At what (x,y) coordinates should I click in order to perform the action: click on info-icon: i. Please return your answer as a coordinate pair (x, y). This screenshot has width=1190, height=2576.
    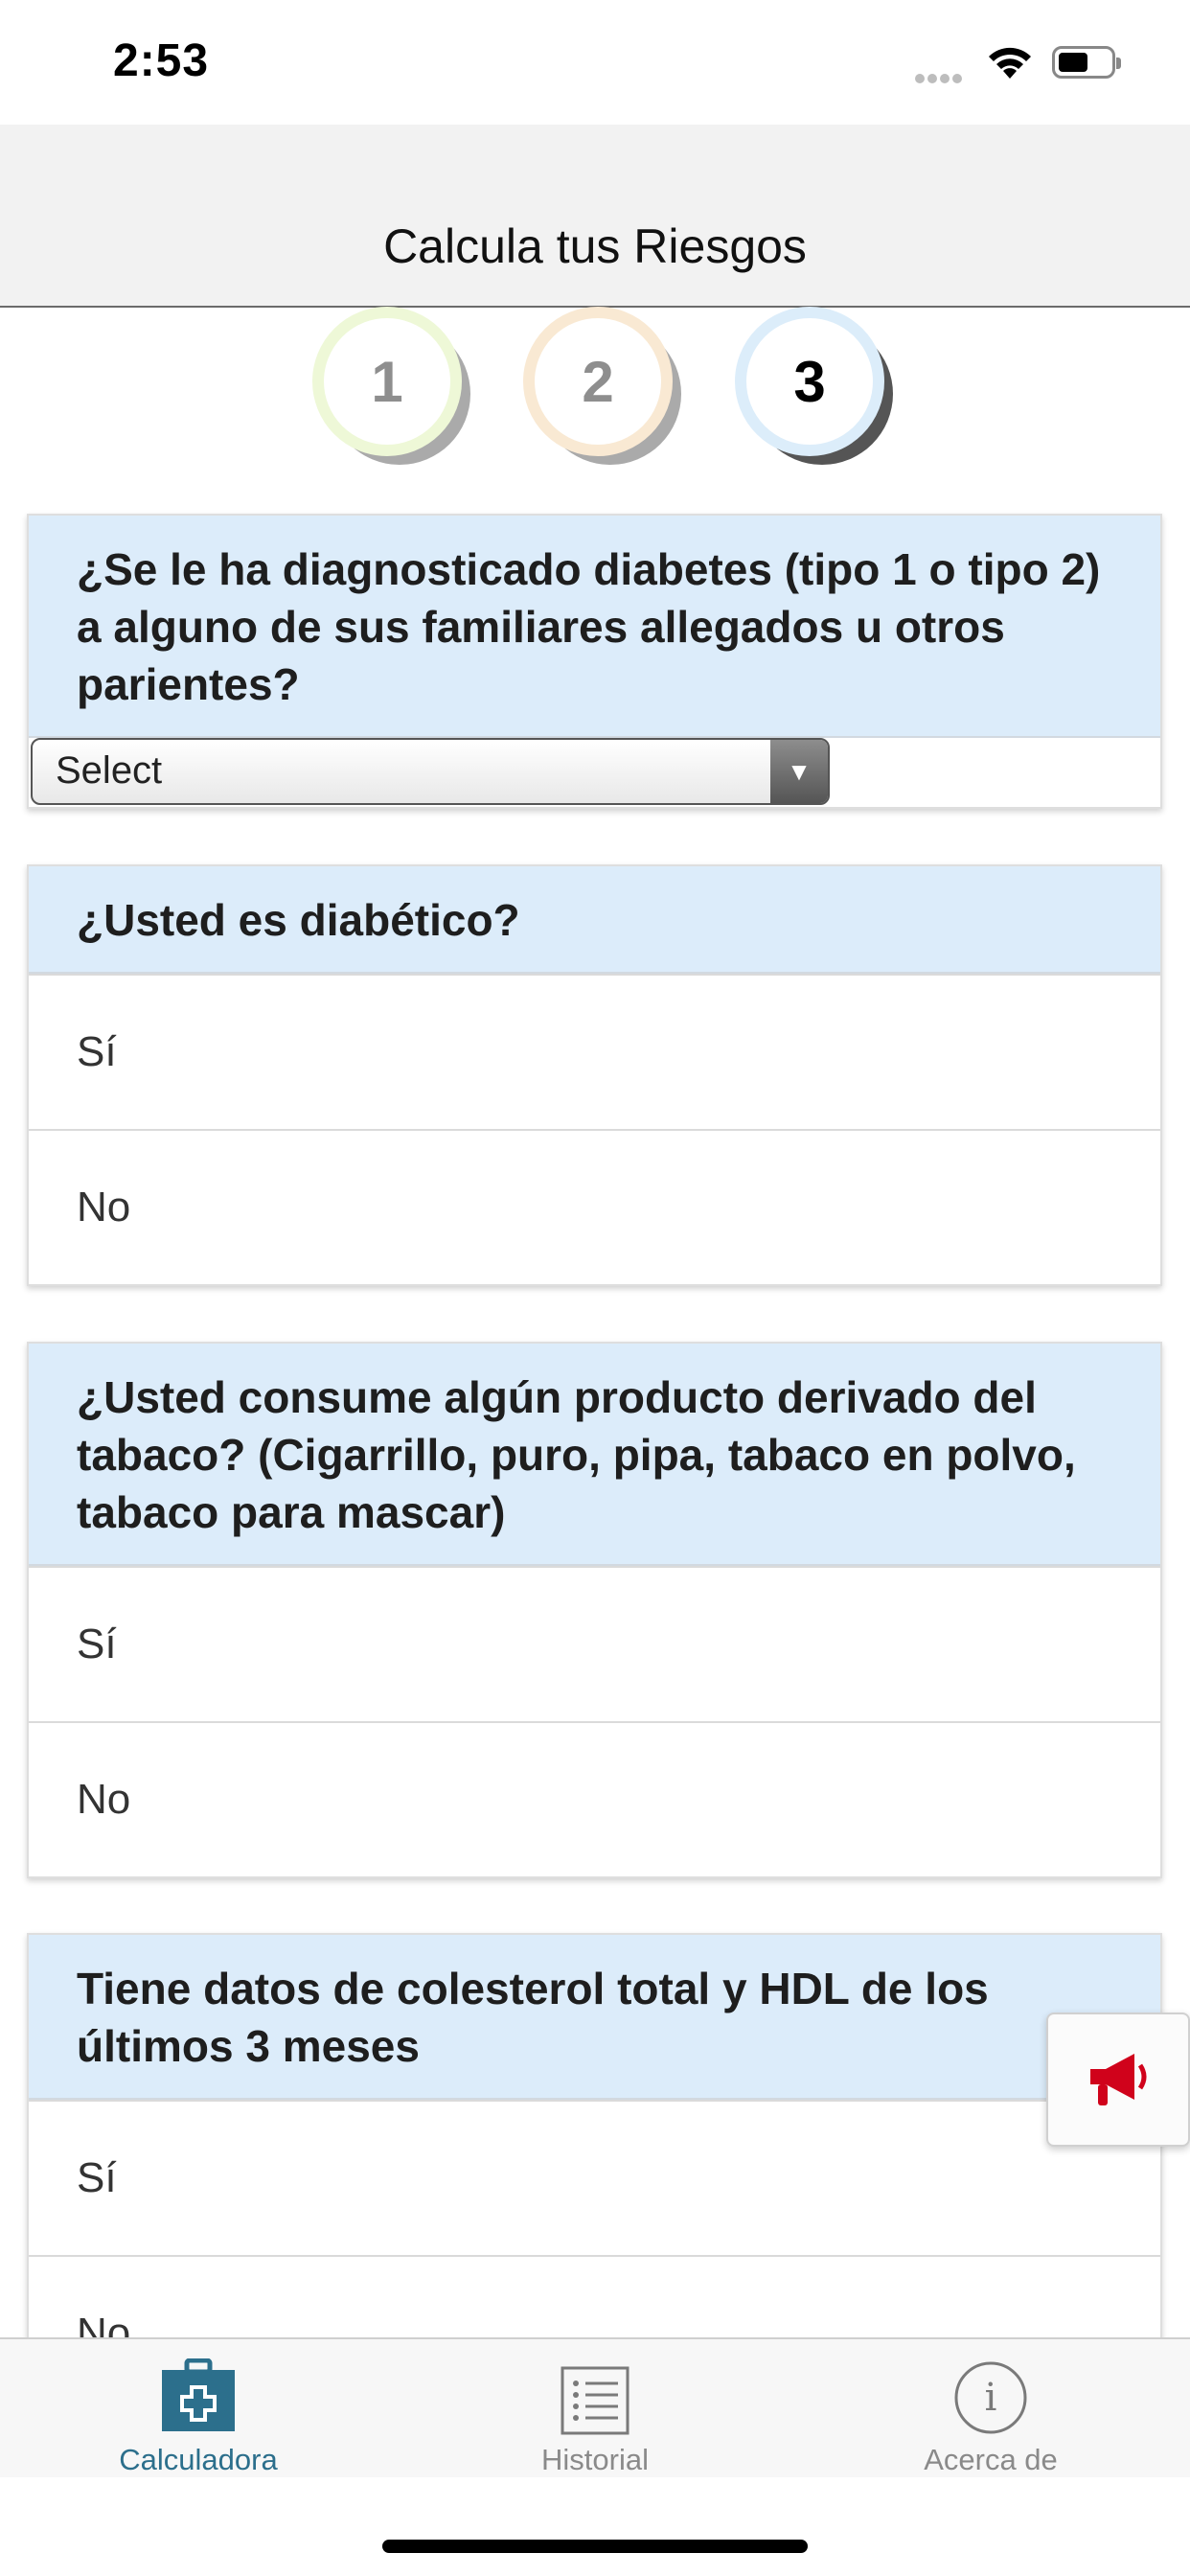
    Looking at the image, I should click on (990, 2397).